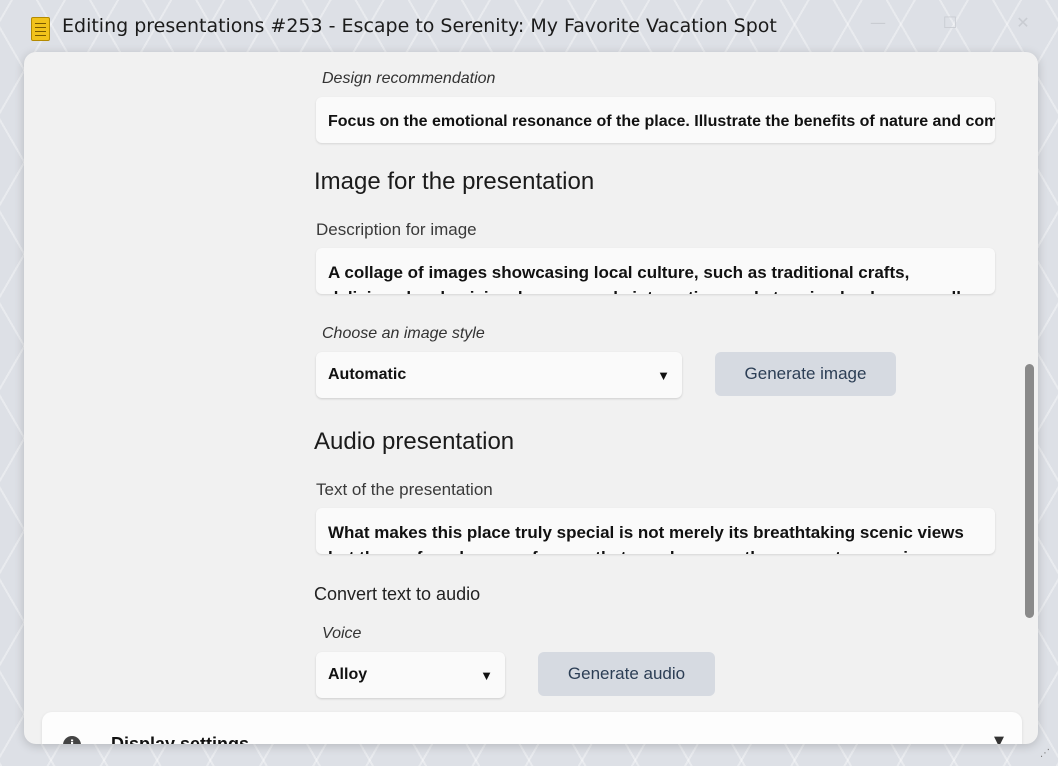 The height and width of the screenshot is (766, 1058). Describe the element at coordinates (367, 374) in the screenshot. I see `image-style-value: Automatic` at that location.